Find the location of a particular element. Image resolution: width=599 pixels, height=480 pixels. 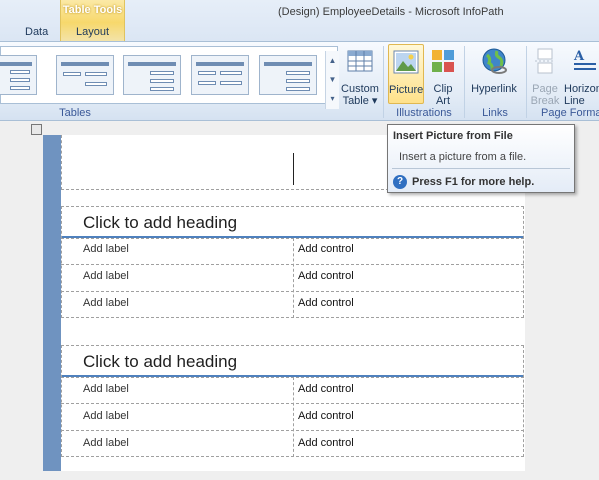

help-icon: ? is located at coordinates (400, 182).